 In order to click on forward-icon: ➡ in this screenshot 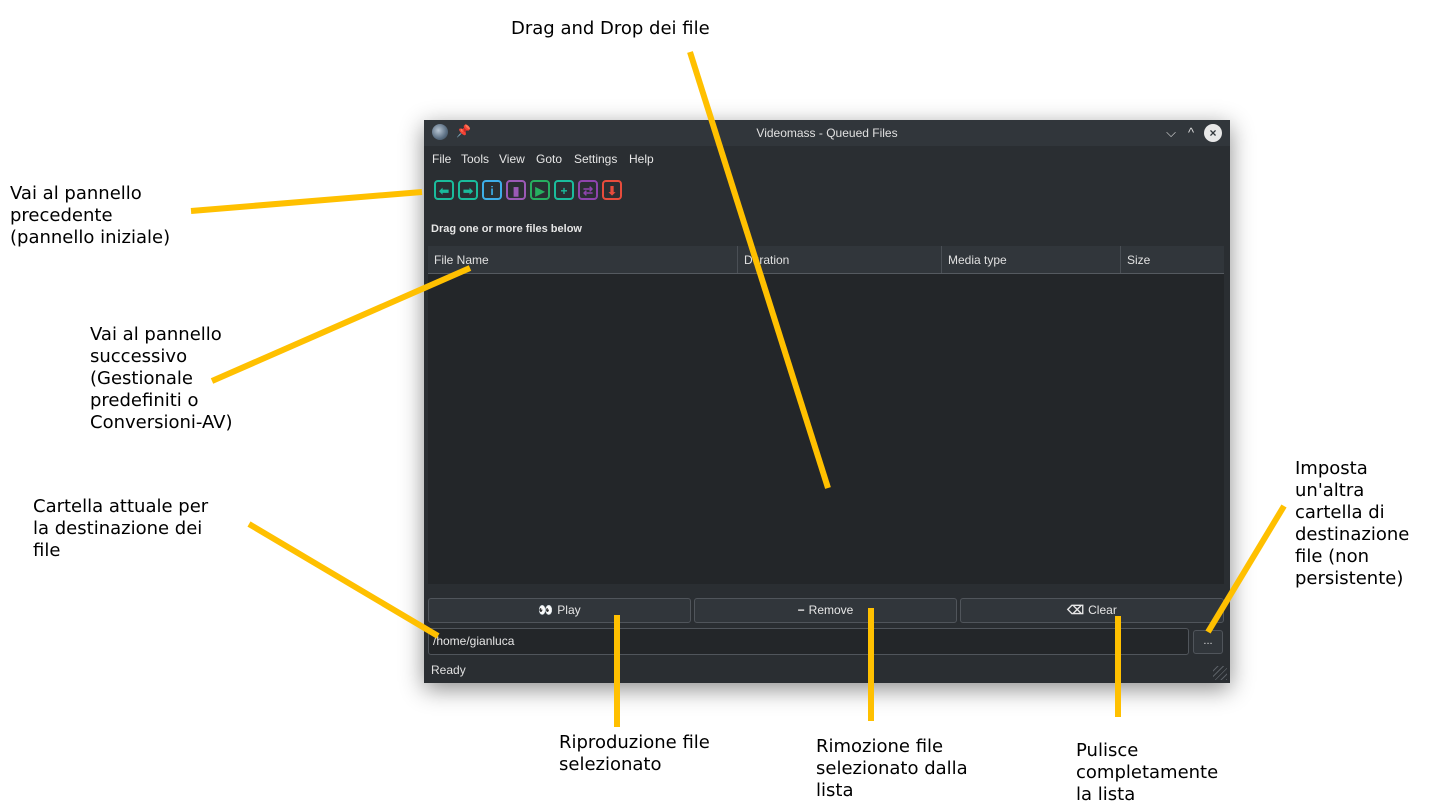, I will do `click(468, 191)`.